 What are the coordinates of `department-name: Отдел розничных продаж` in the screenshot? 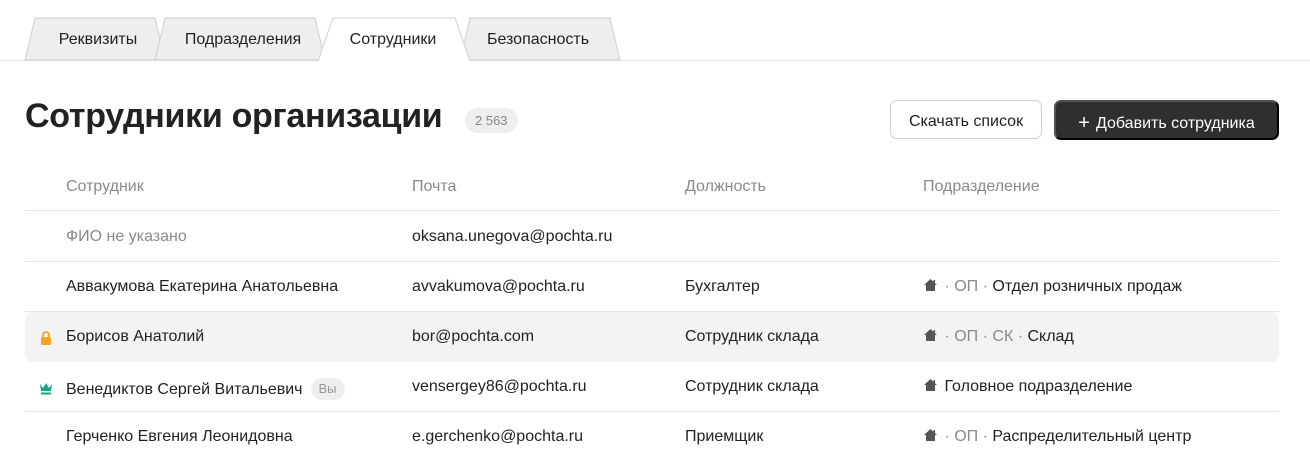 It's located at (1087, 286).